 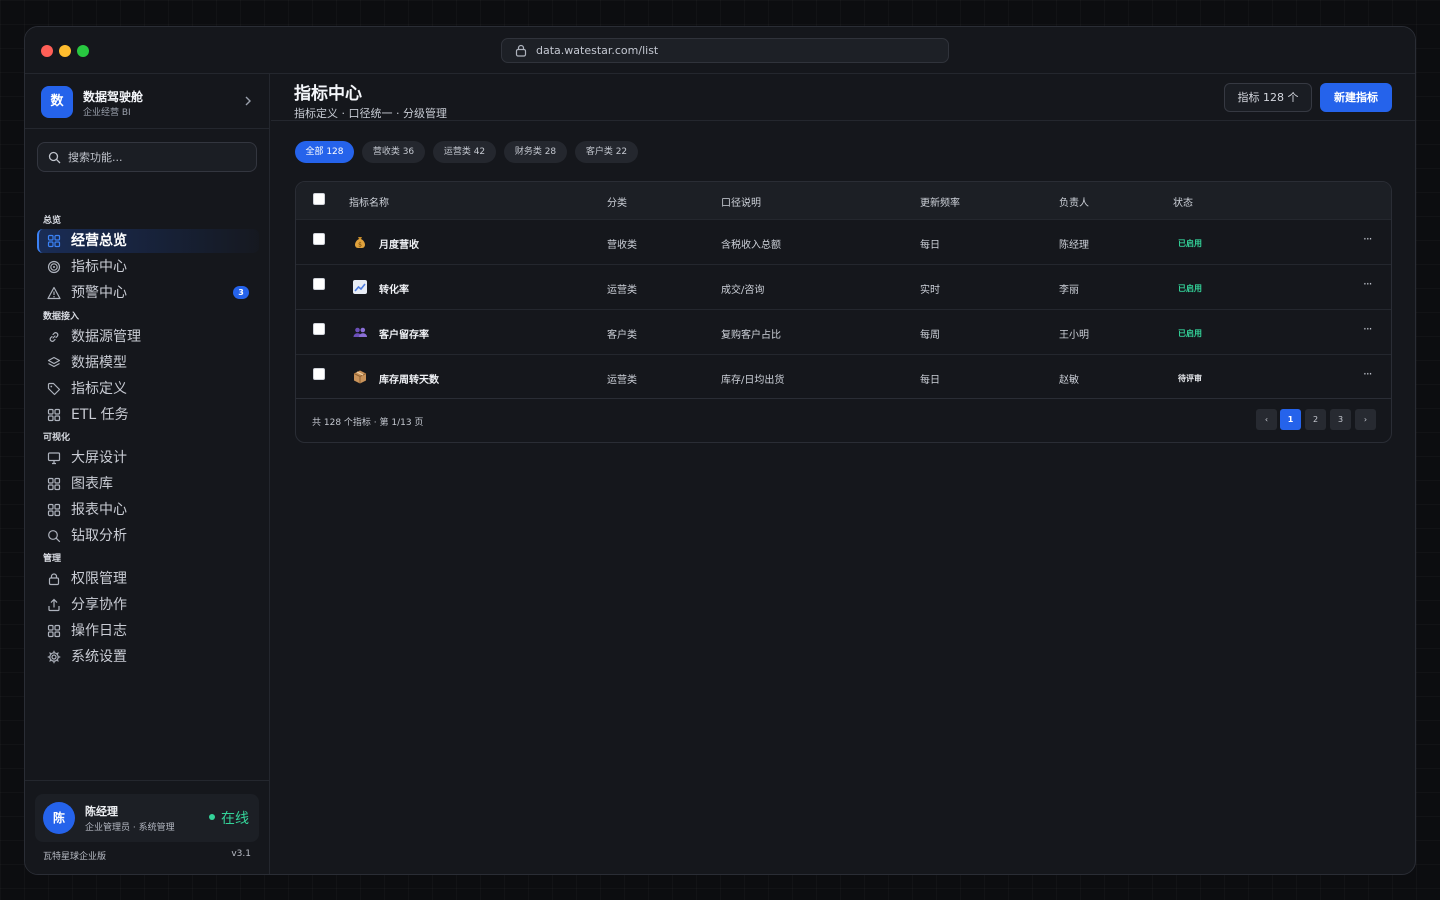 I want to click on user-card: 陈 陈经理 企业管理员 · 系统管理 在线, so click(x=147, y=818).